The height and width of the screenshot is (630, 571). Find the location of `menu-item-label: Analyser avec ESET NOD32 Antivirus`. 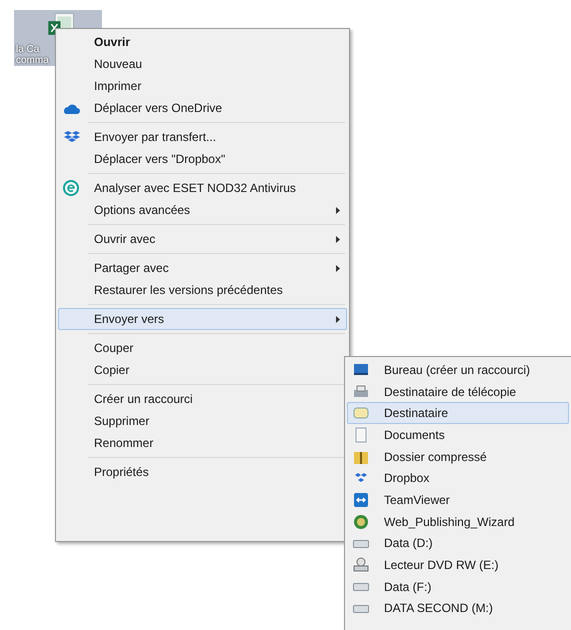

menu-item-label: Analyser avec ESET NOD32 Antivirus is located at coordinates (195, 188).